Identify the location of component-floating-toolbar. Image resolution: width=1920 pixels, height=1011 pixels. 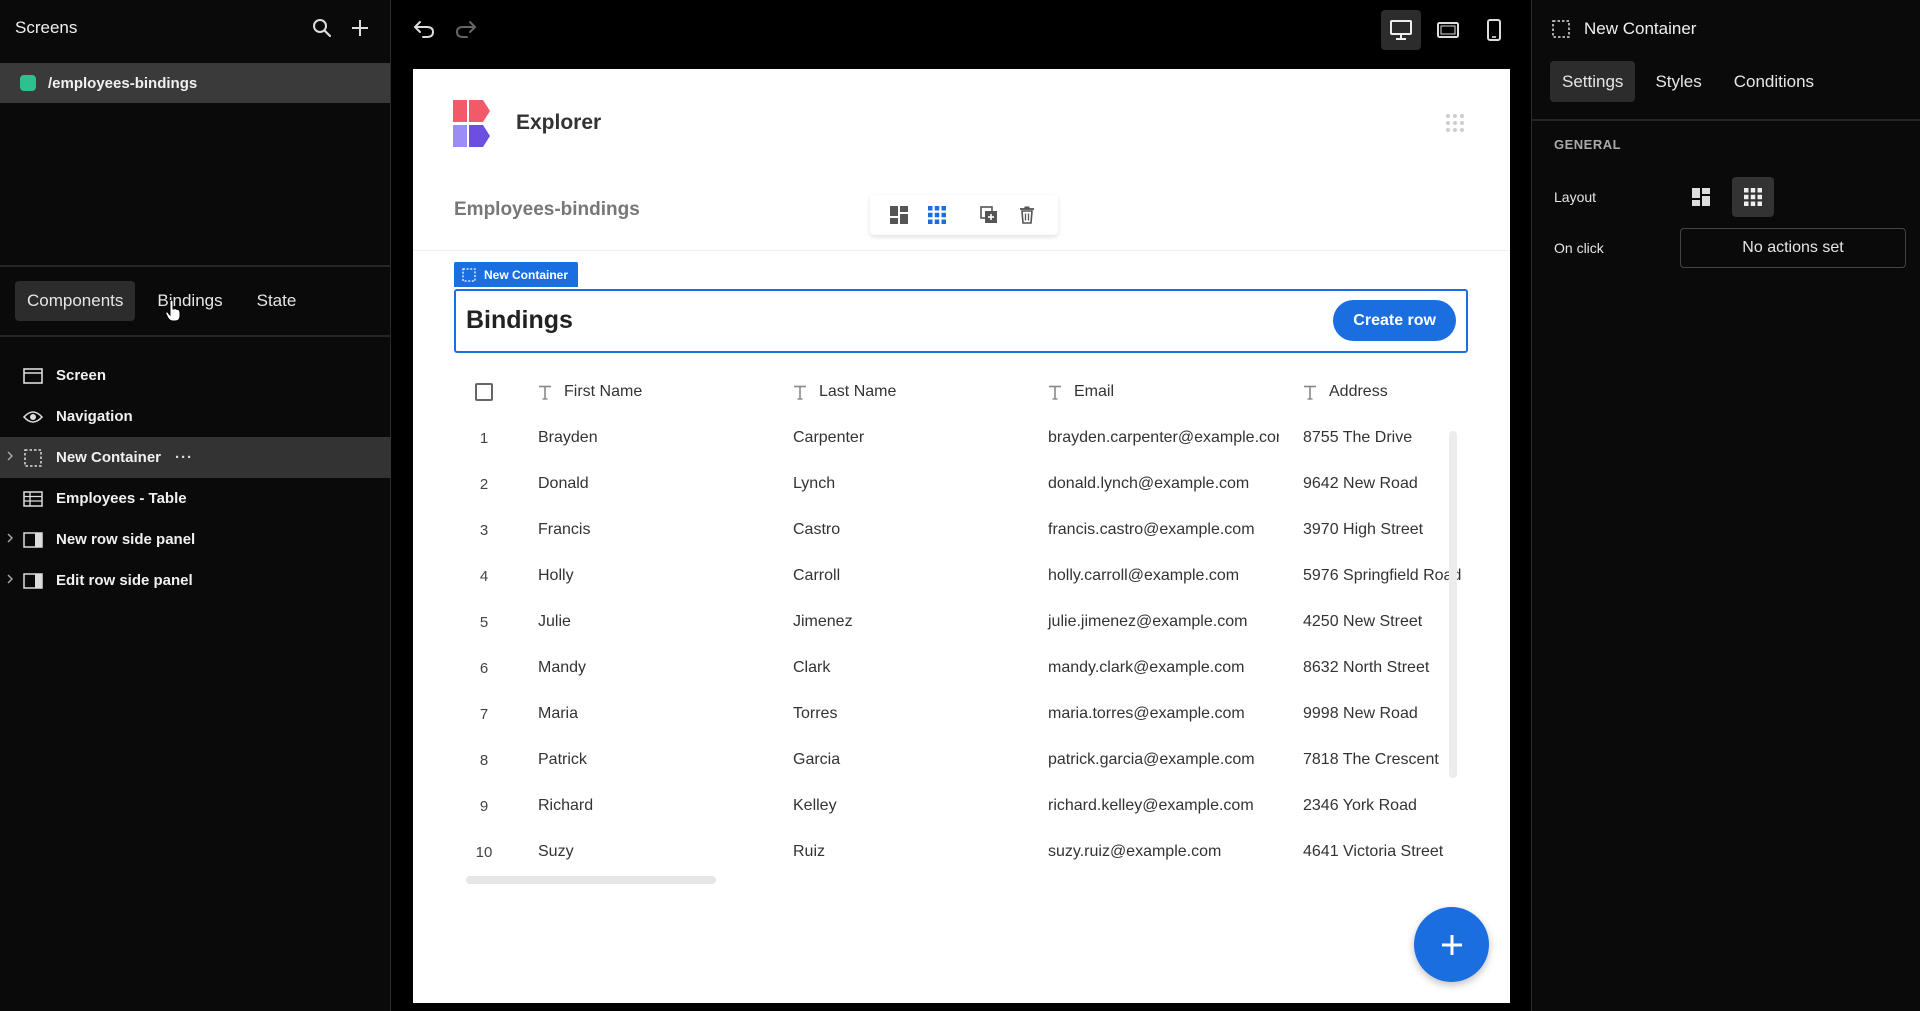
(964, 215).